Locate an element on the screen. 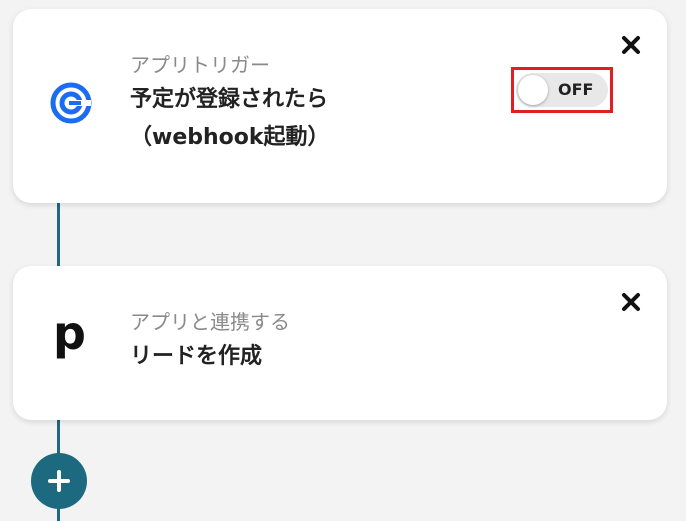  trigger-close-button is located at coordinates (631, 45).